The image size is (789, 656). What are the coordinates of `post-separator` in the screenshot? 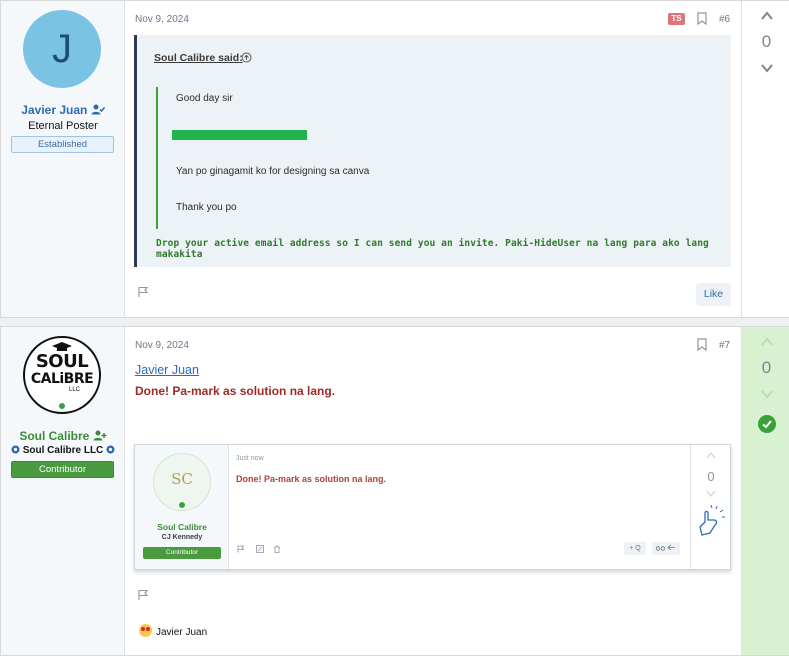 It's located at (394, 322).